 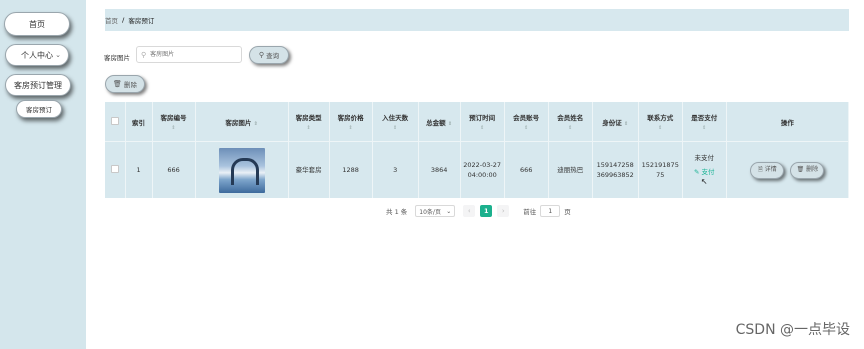 What do you see at coordinates (570, 169) in the screenshot?
I see `cell-member-name: 迪丽热巴` at bounding box center [570, 169].